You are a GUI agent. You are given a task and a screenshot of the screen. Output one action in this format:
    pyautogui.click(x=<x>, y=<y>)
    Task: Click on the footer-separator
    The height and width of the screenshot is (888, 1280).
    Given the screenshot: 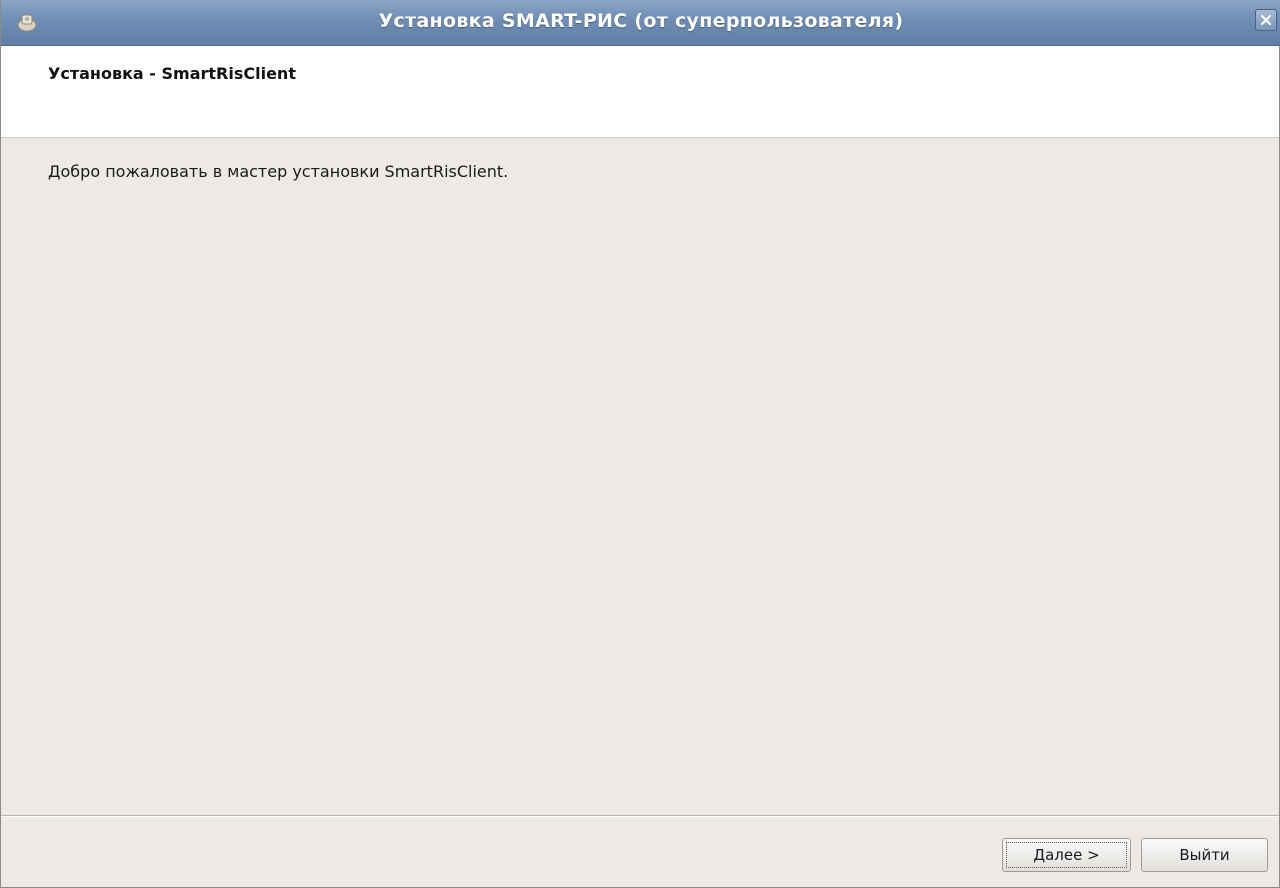 What is the action you would take?
    pyautogui.click(x=640, y=816)
    